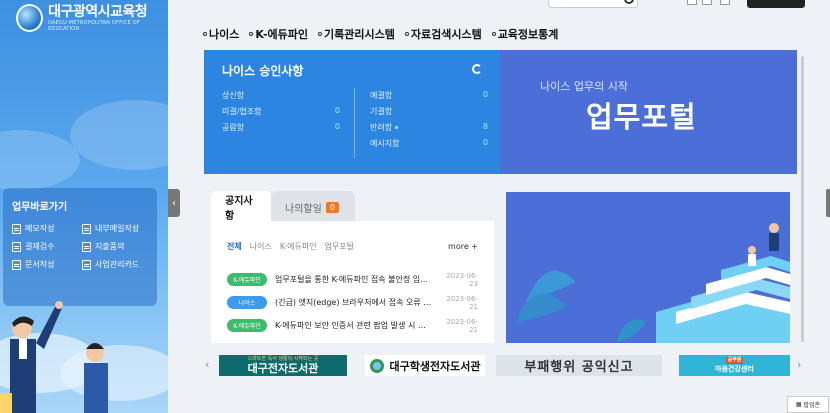 This screenshot has width=830, height=413. Describe the element at coordinates (463, 246) in the screenshot. I see `more-link: more +` at that location.